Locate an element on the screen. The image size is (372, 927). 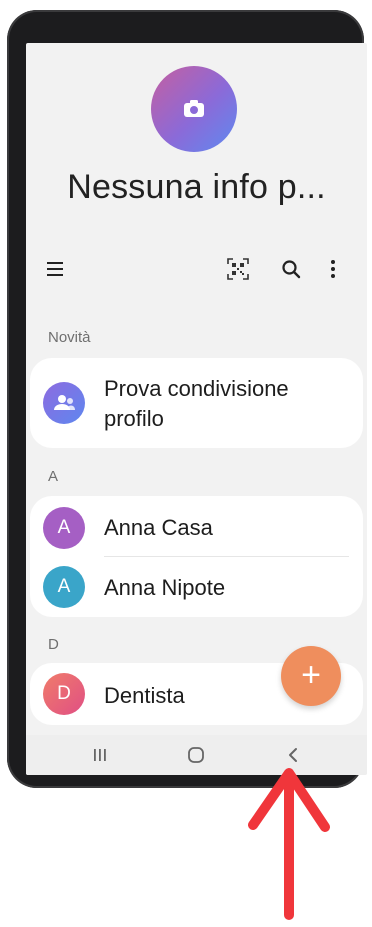
list-item: A Anna Nipote is located at coordinates (196, 587).